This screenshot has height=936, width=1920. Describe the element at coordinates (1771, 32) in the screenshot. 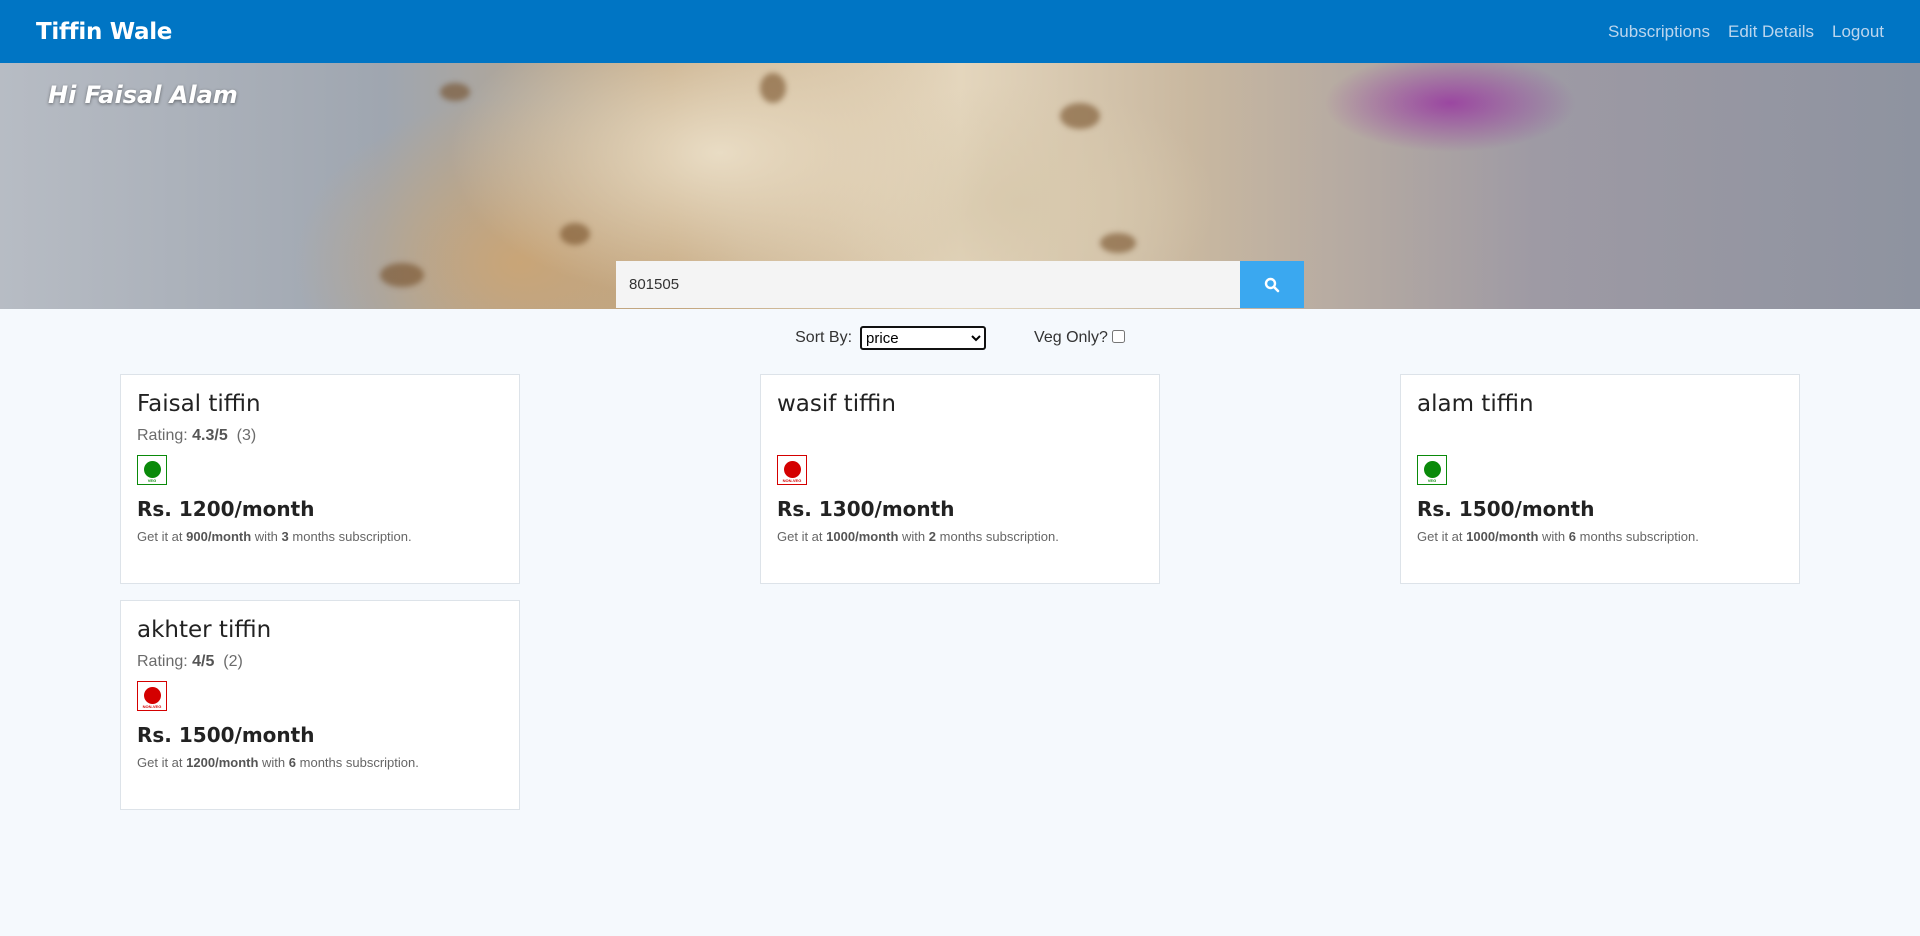

I see `nav-link-edit-details: Edit Details` at that location.